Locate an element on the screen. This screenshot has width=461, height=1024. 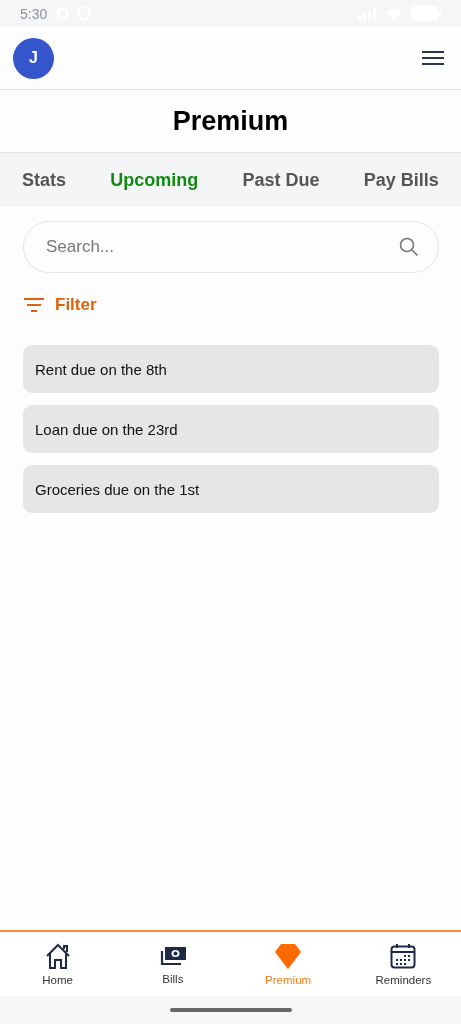
reminder-item: Loan due on the 23rd is located at coordinates (231, 429).